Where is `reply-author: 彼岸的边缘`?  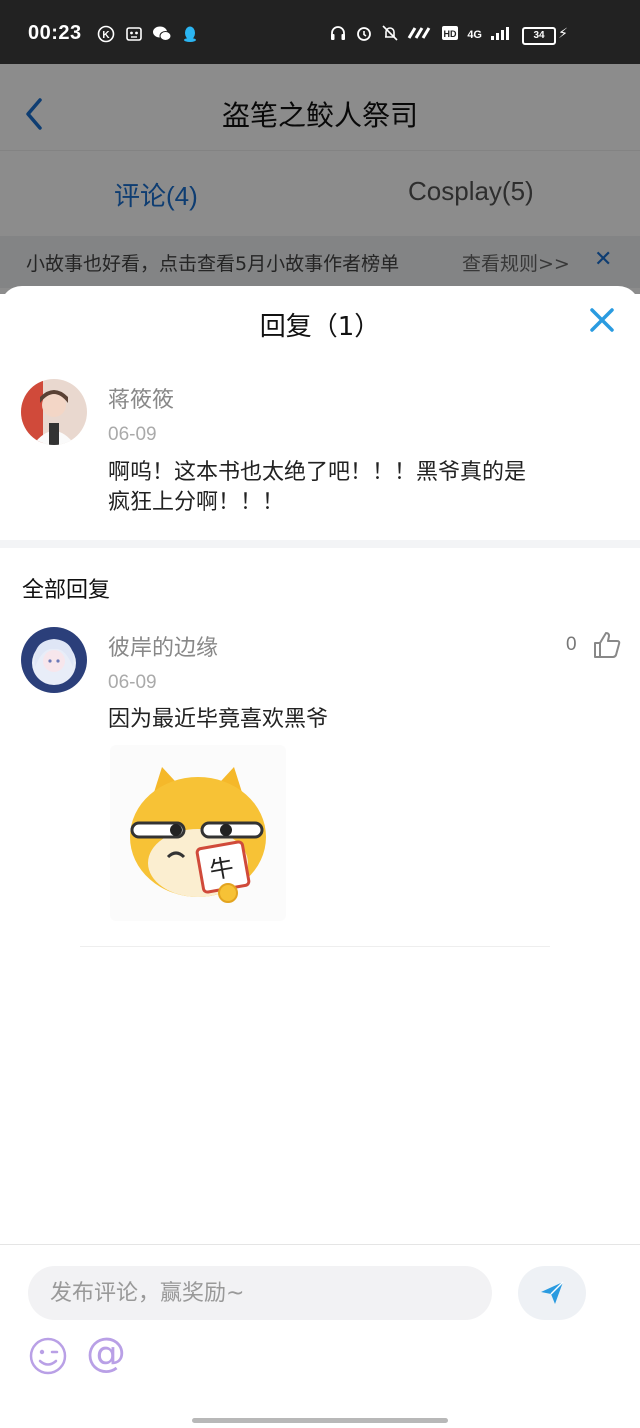 reply-author: 彼岸的边缘 is located at coordinates (163, 646).